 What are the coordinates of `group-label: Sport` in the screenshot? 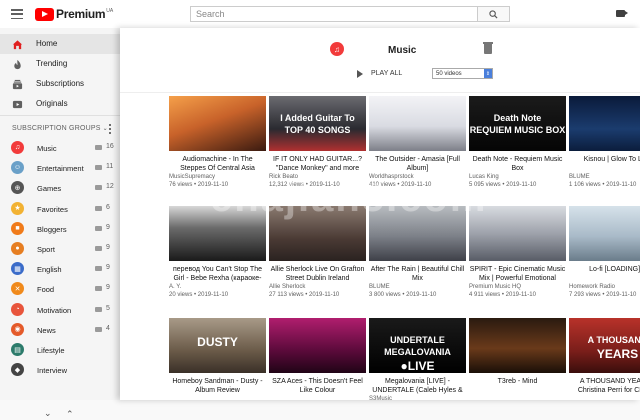 It's located at (46, 249).